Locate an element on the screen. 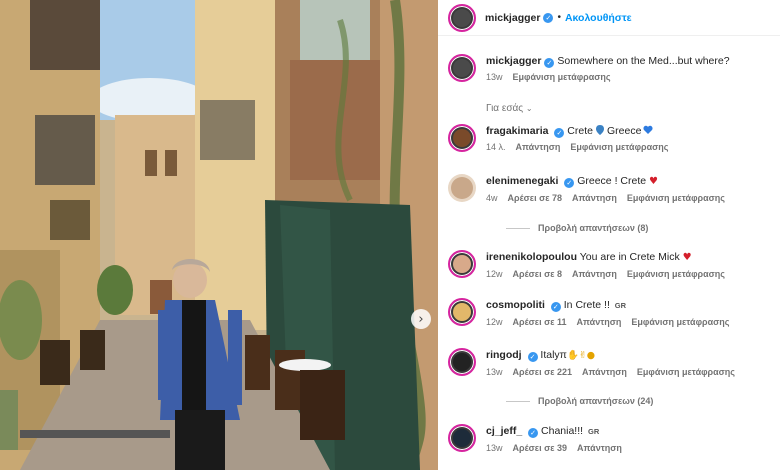 The width and height of the screenshot is (780, 470). likes-count: Αρέσει σε 221 is located at coordinates (543, 372).